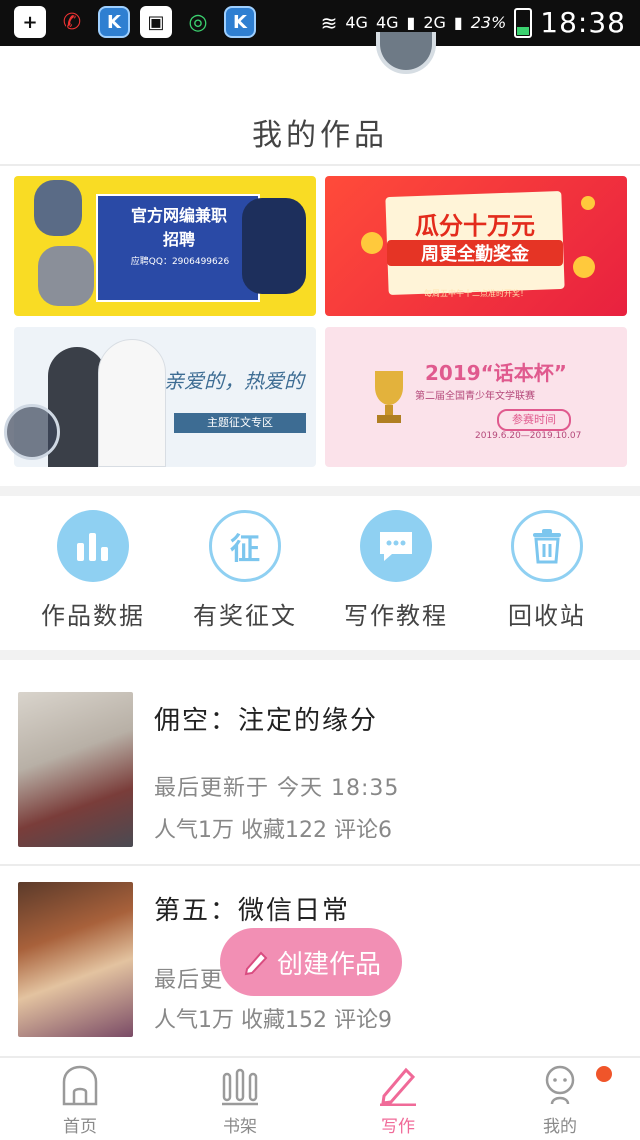 The height and width of the screenshot is (1140, 640). I want to click on tab-bookshelf: 书架, so click(240, 1100).